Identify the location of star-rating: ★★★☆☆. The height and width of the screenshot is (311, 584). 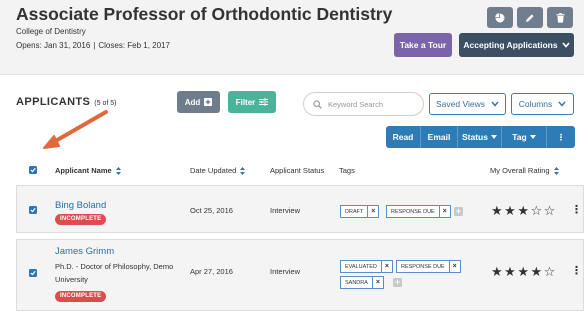
(524, 211).